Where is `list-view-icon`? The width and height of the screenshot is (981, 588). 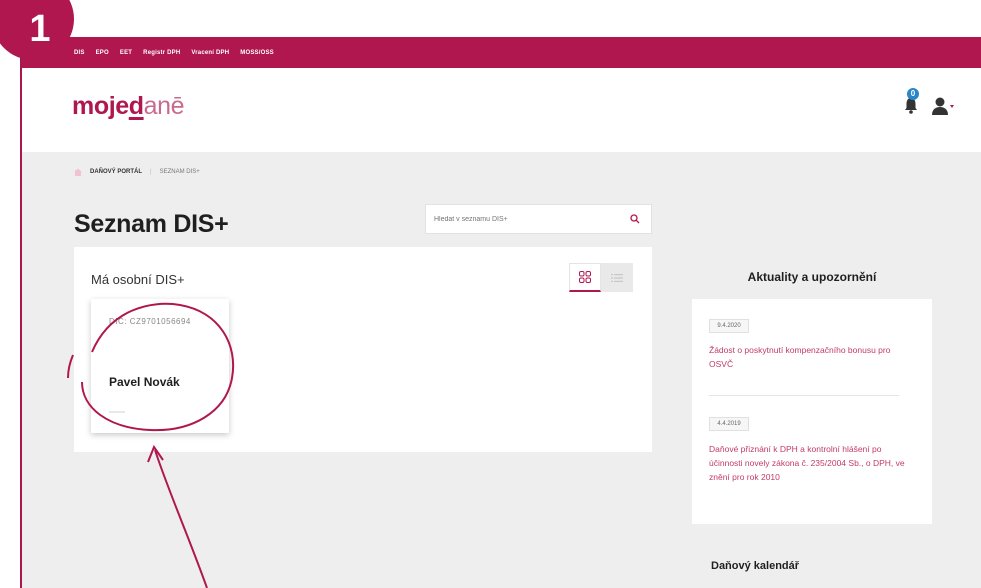
list-view-icon is located at coordinates (617, 277).